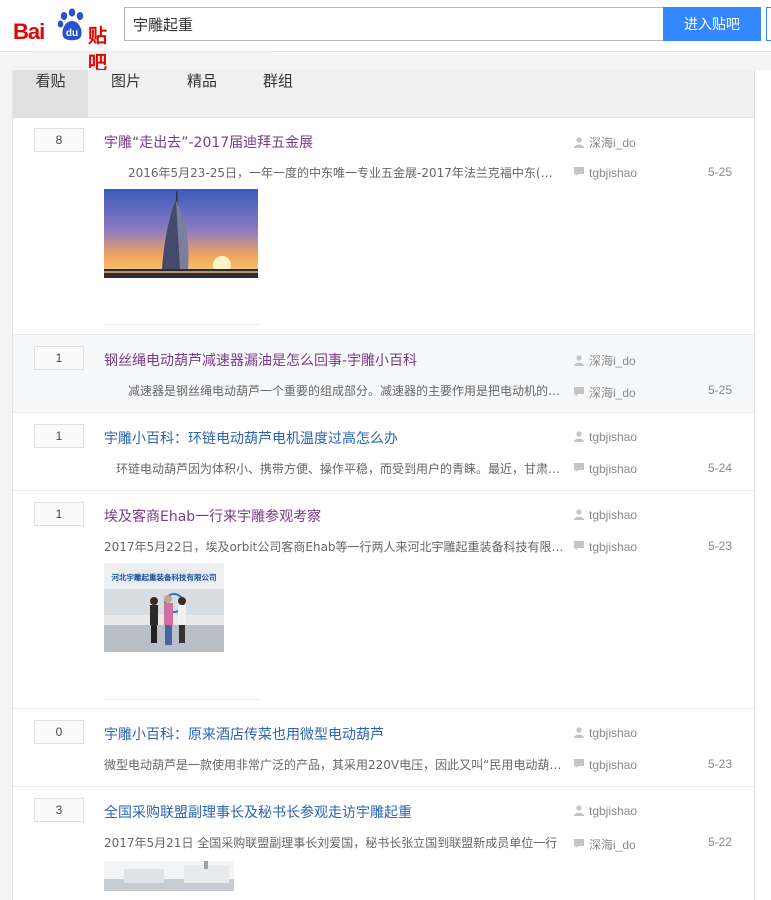 This screenshot has width=771, height=900. I want to click on thread-date: 5-22, so click(720, 842).